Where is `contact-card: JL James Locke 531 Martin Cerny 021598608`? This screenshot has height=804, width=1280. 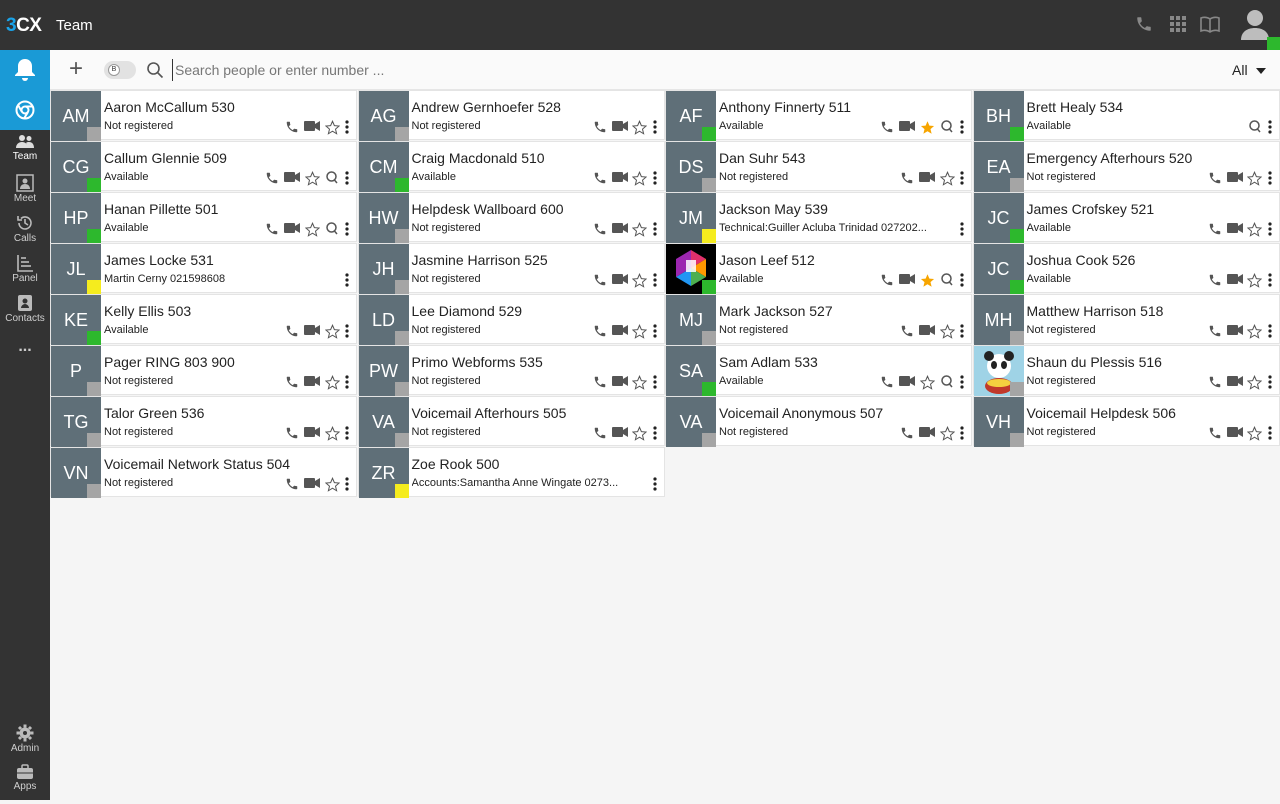 contact-card: JL James Locke 531 Martin Cerny 021598608 is located at coordinates (203, 268).